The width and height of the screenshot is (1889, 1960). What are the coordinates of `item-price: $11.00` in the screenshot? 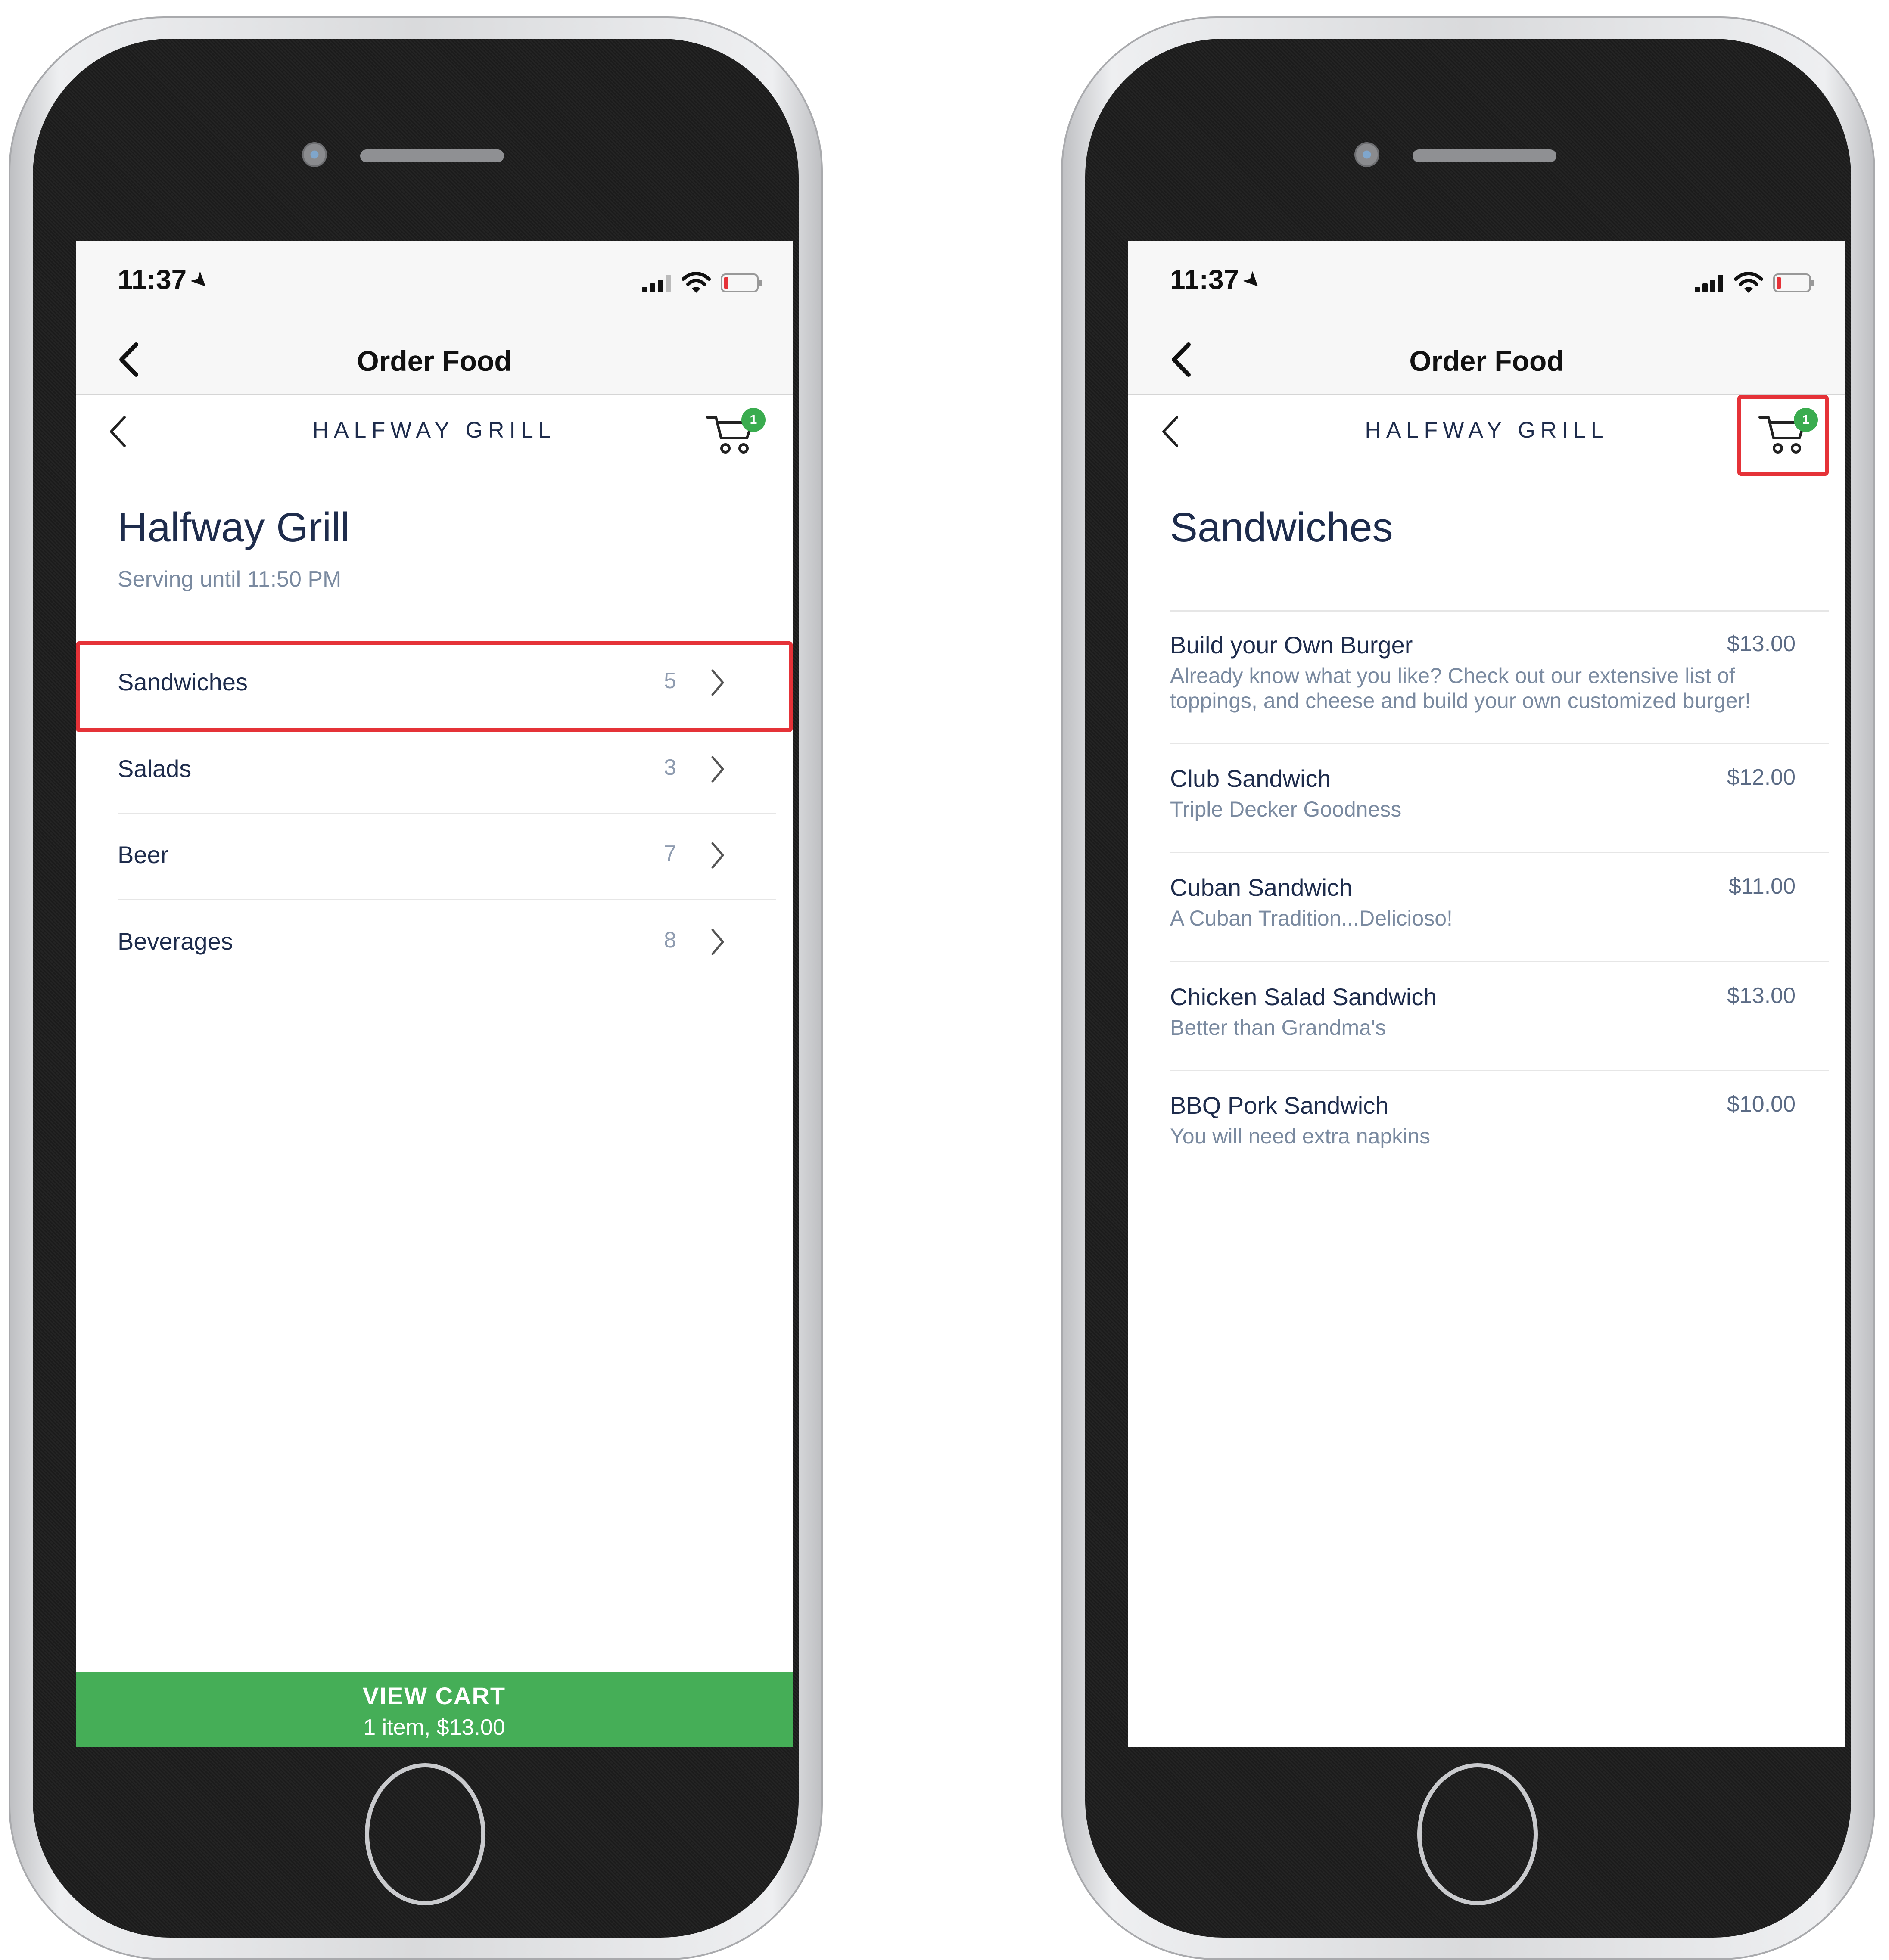 It's located at (1762, 886).